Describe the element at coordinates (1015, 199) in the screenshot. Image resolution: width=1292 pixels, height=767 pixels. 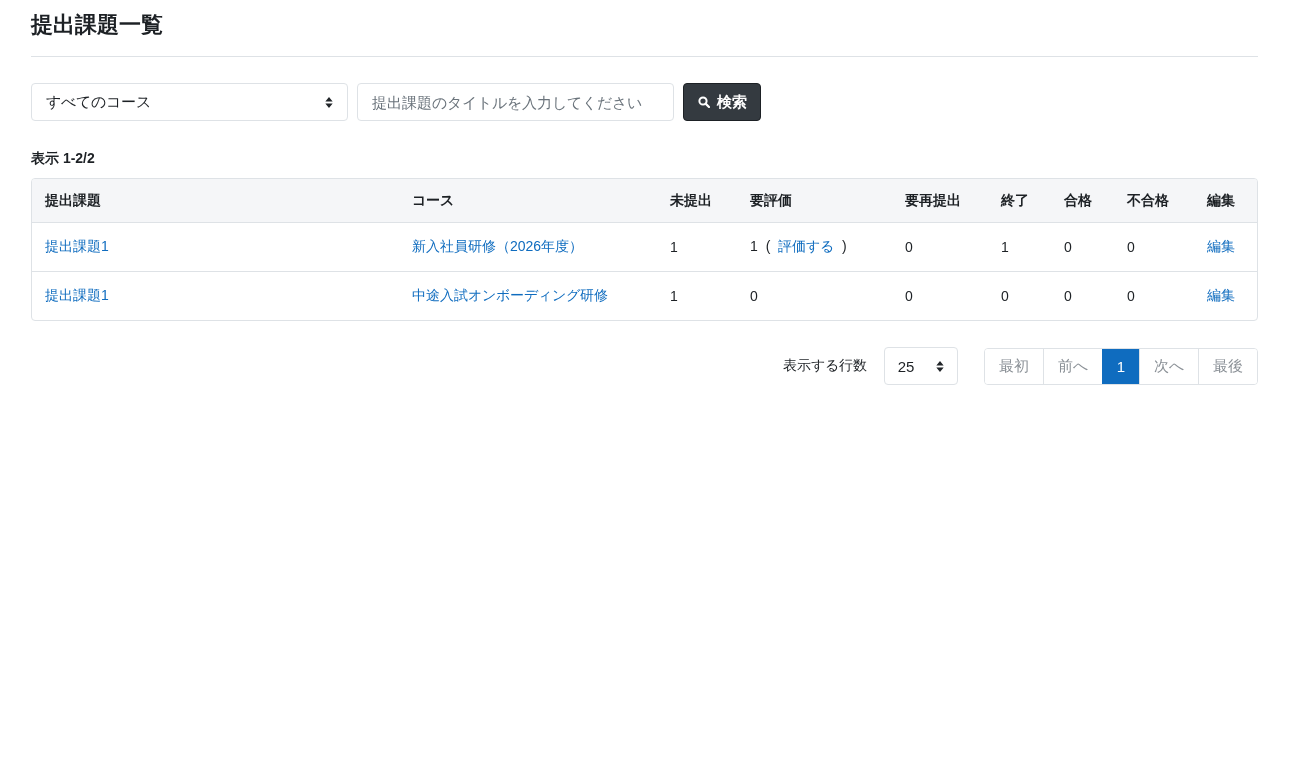
I see `column-header: 終了` at that location.